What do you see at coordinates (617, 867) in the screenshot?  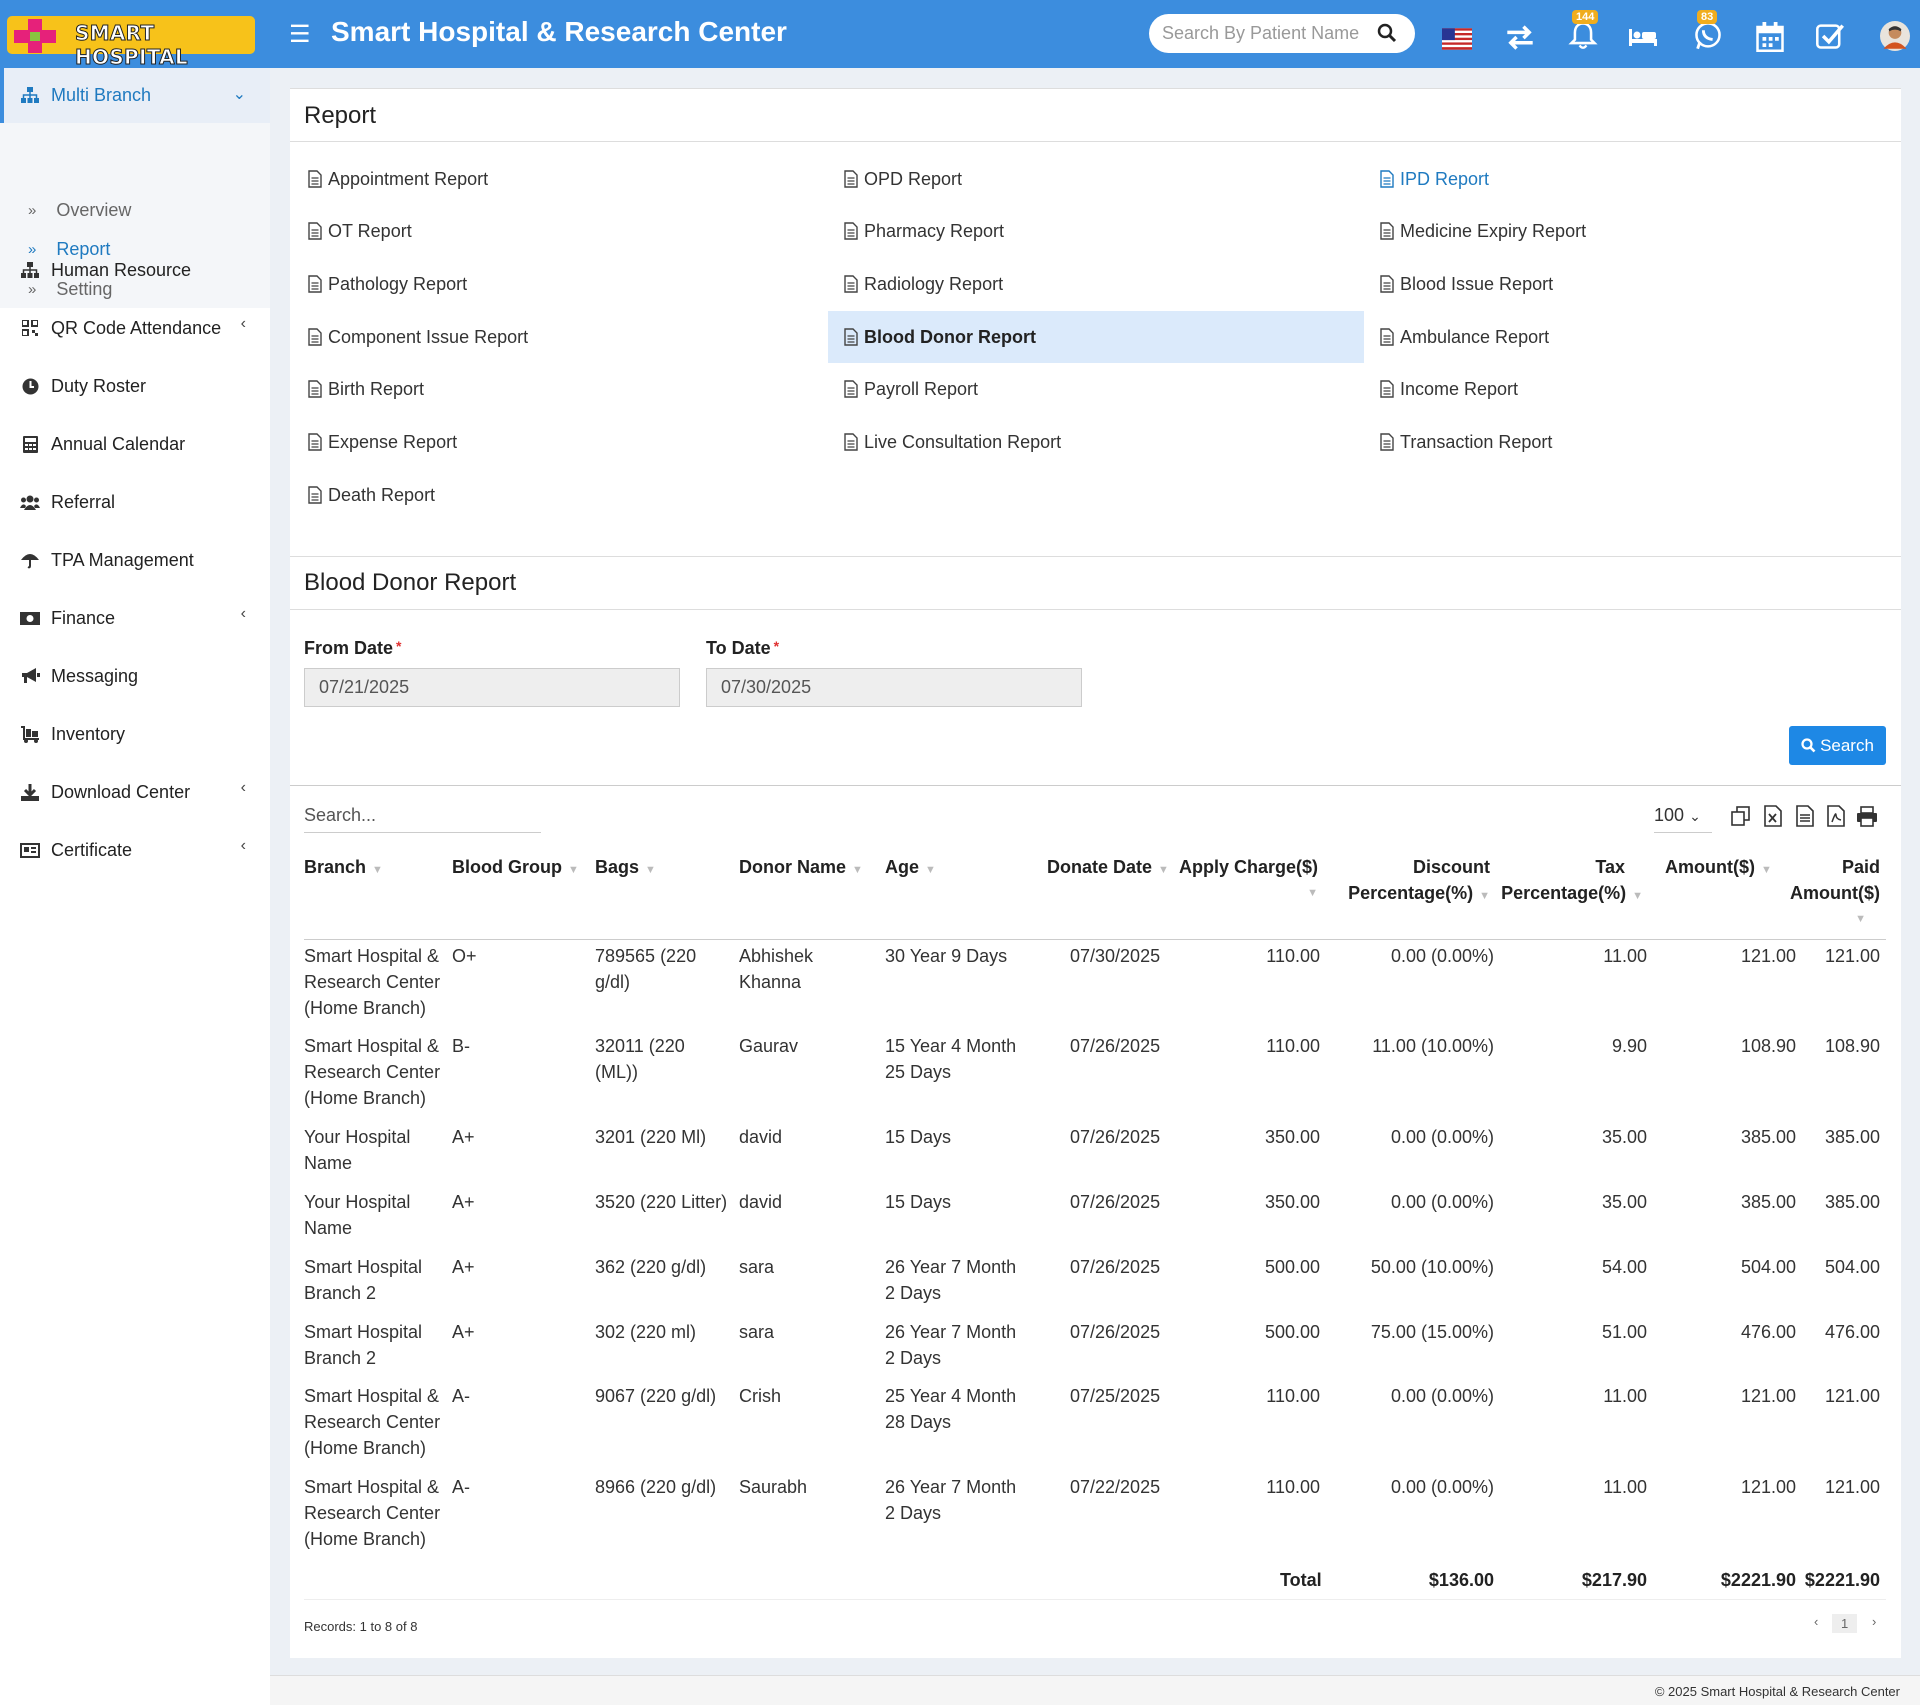 I see `header-text: Bags` at bounding box center [617, 867].